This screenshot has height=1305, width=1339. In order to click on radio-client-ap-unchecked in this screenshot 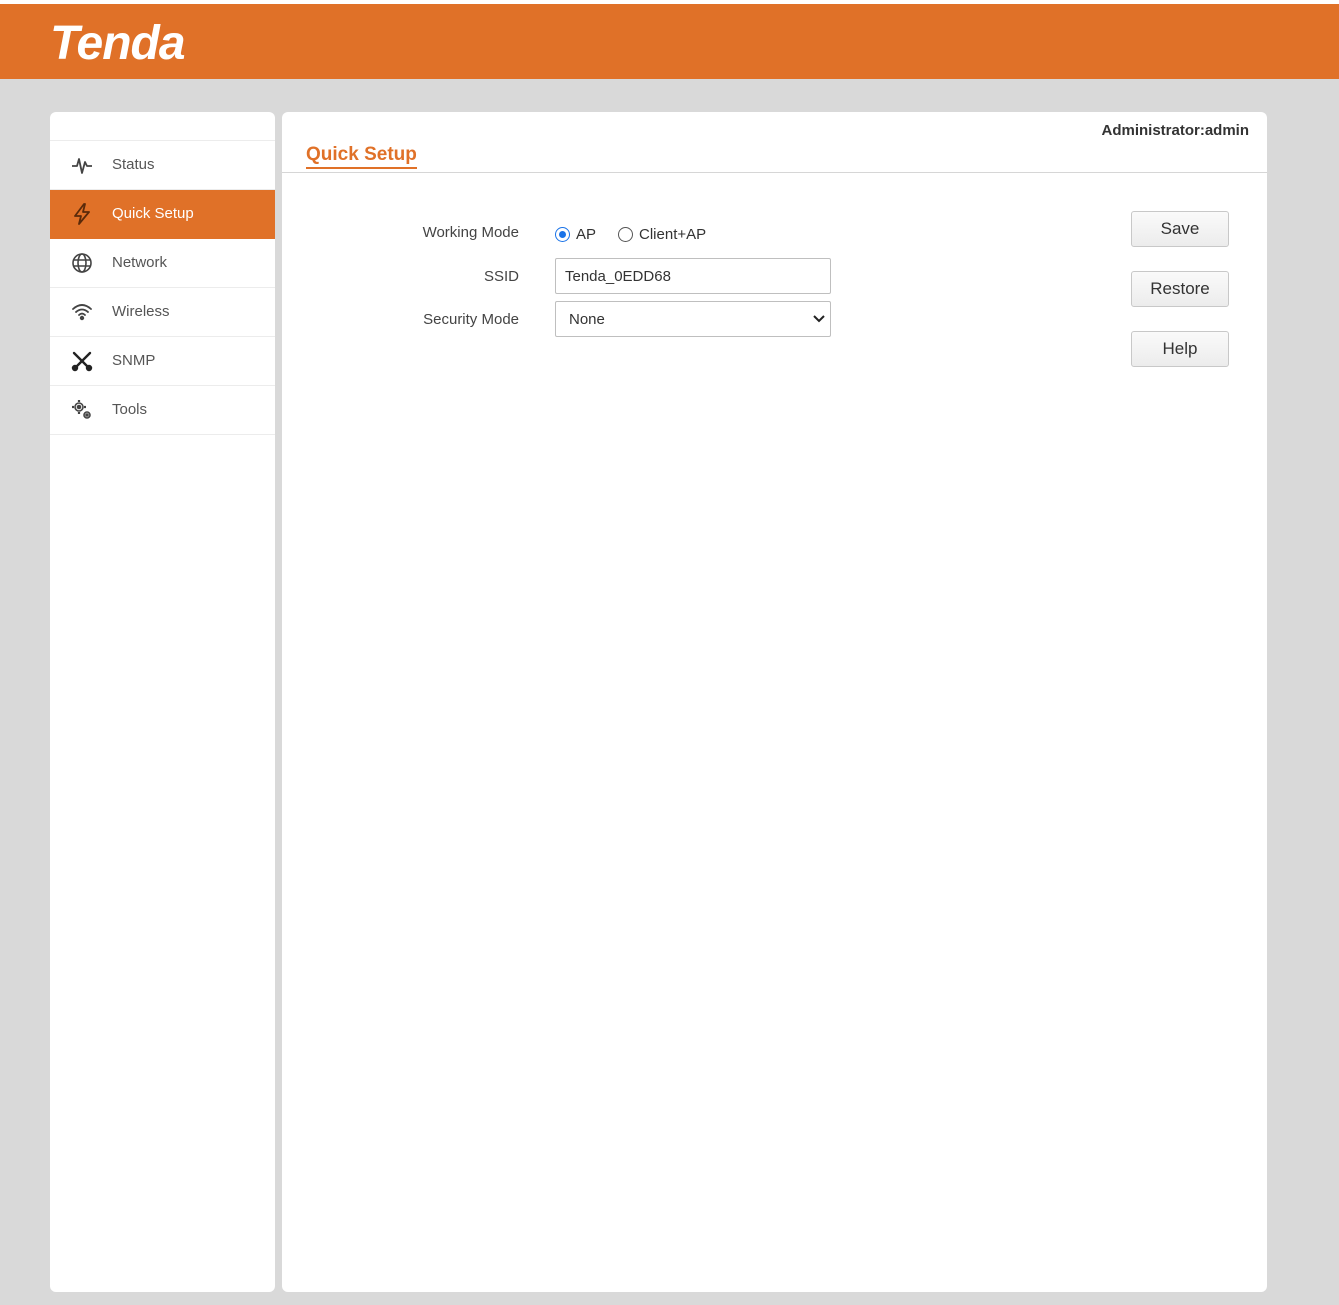, I will do `click(626, 234)`.